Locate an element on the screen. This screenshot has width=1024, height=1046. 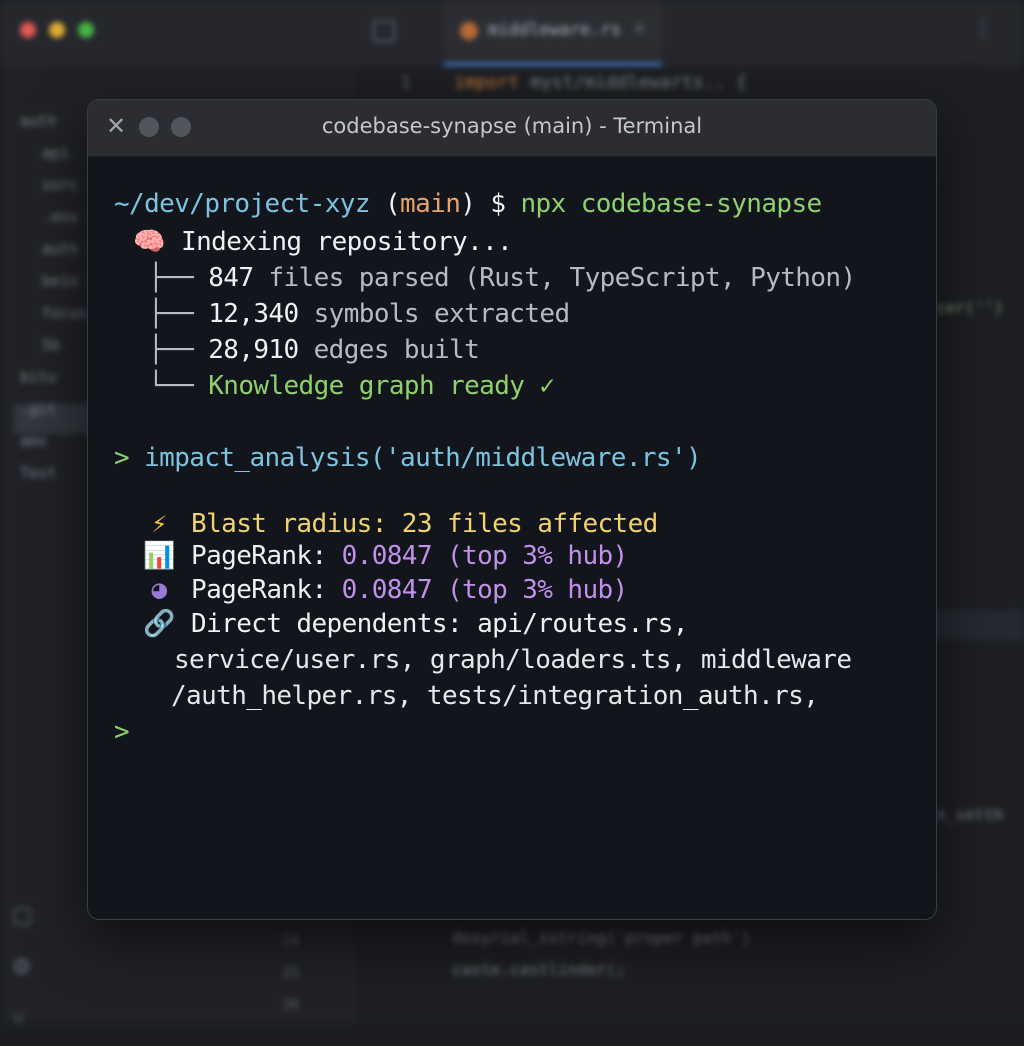
lightning-icon: ⚡ is located at coordinates (159, 524).